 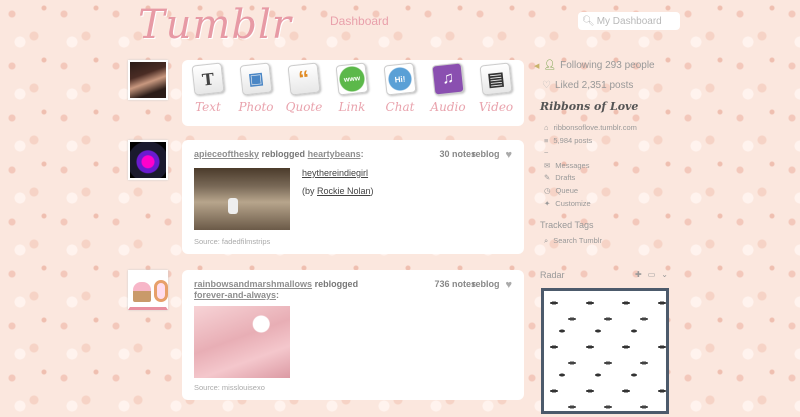 I want to click on caption-author-link: Rockie Nolan, so click(x=344, y=191).